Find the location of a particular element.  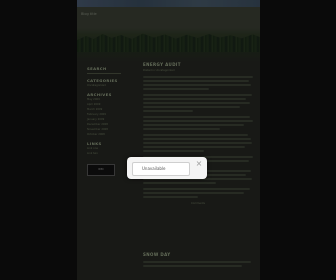

close-button: × is located at coordinates (199, 164).